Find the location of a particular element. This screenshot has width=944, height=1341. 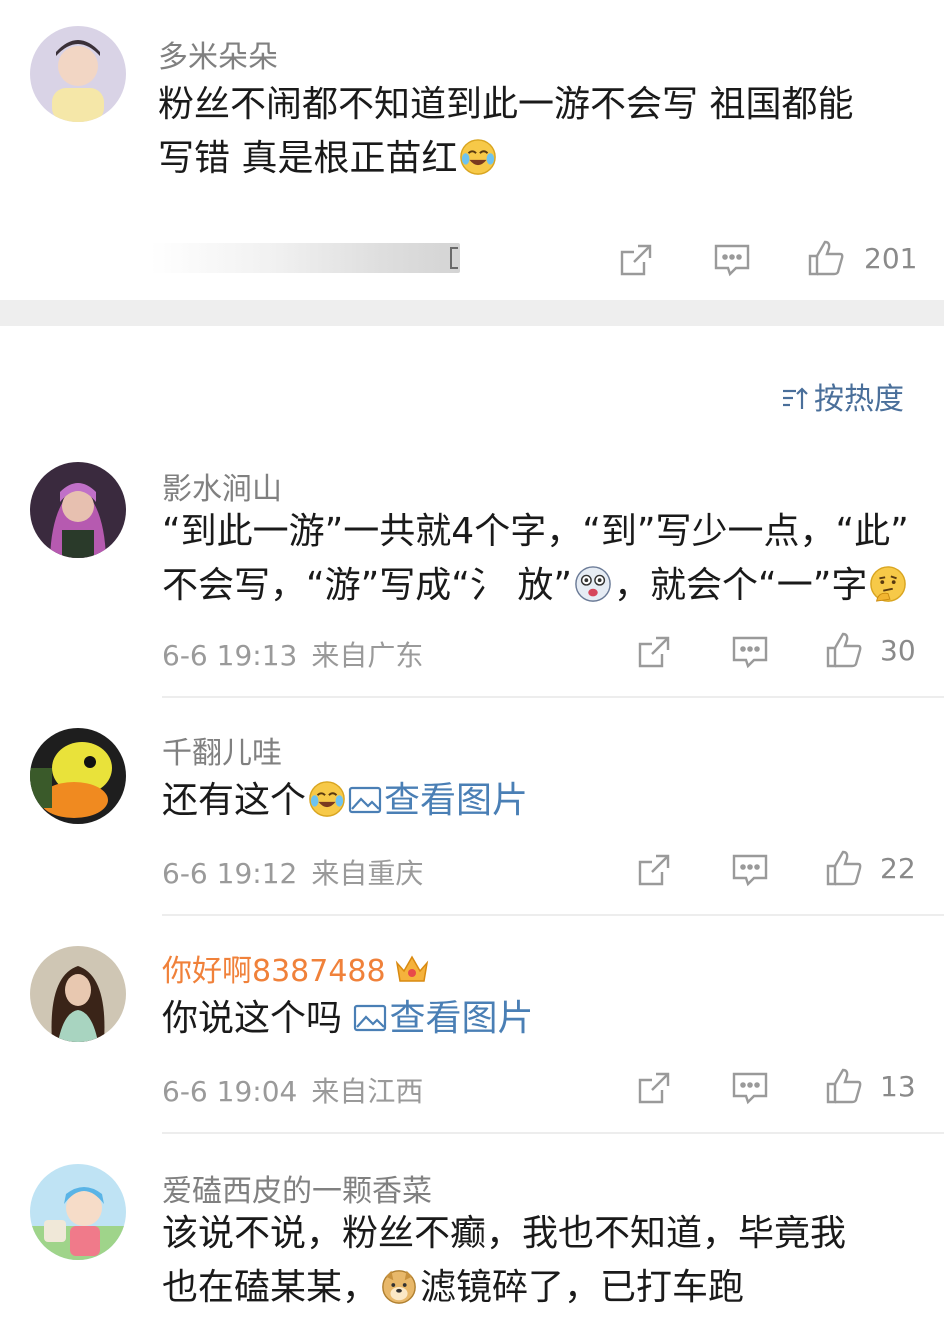

like-count: 201 is located at coordinates (891, 258).